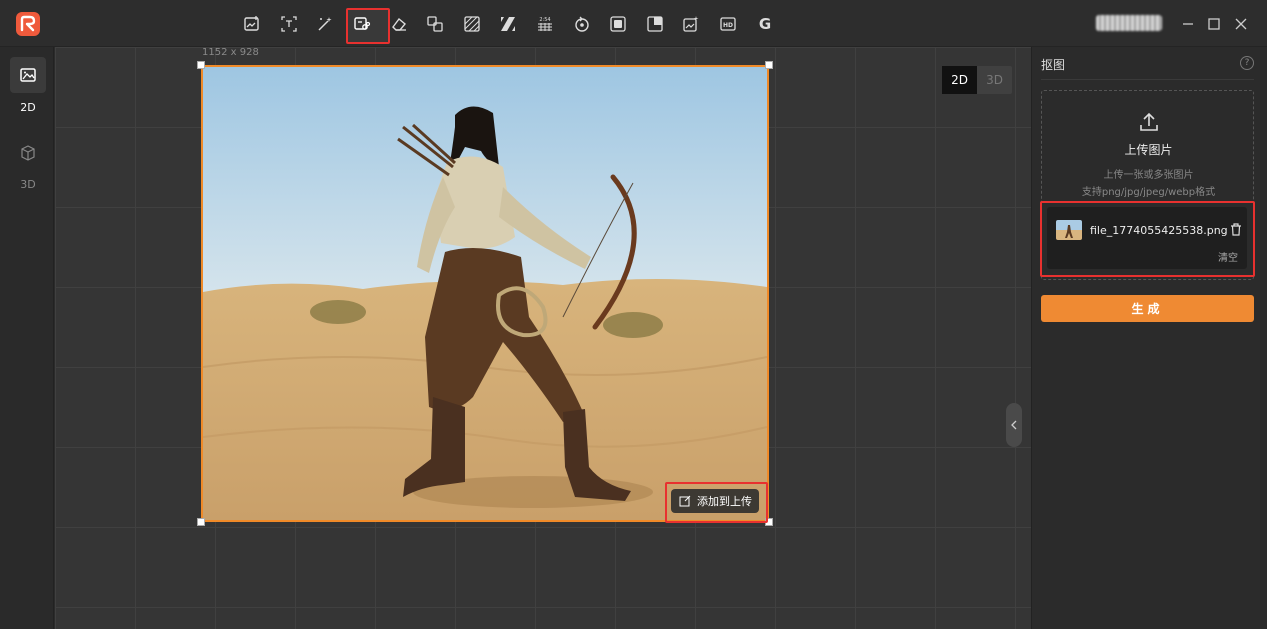 The width and height of the screenshot is (1267, 629). Describe the element at coordinates (367, 26) in the screenshot. I see `cutout-icon` at that location.